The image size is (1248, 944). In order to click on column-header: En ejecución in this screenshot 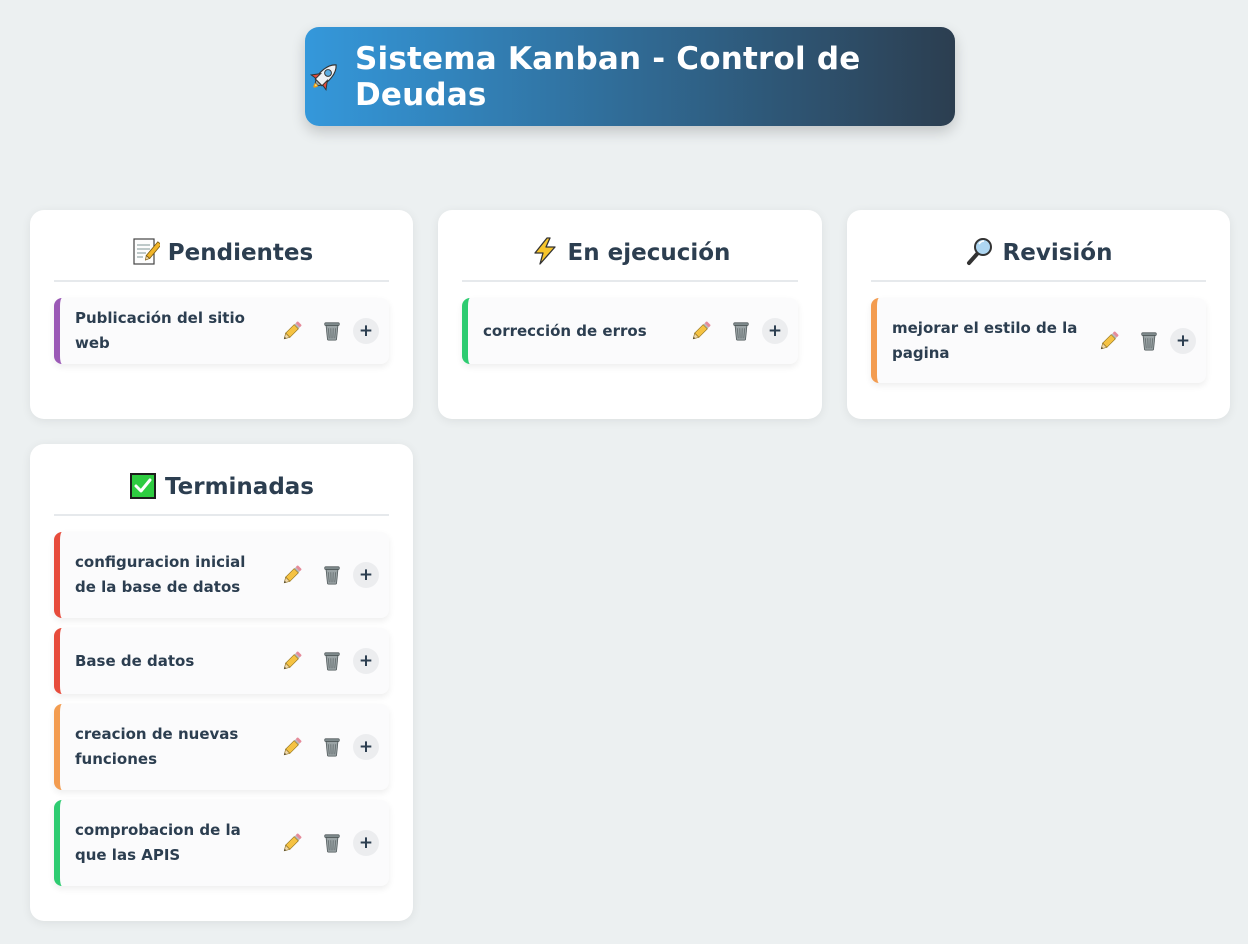, I will do `click(630, 246)`.